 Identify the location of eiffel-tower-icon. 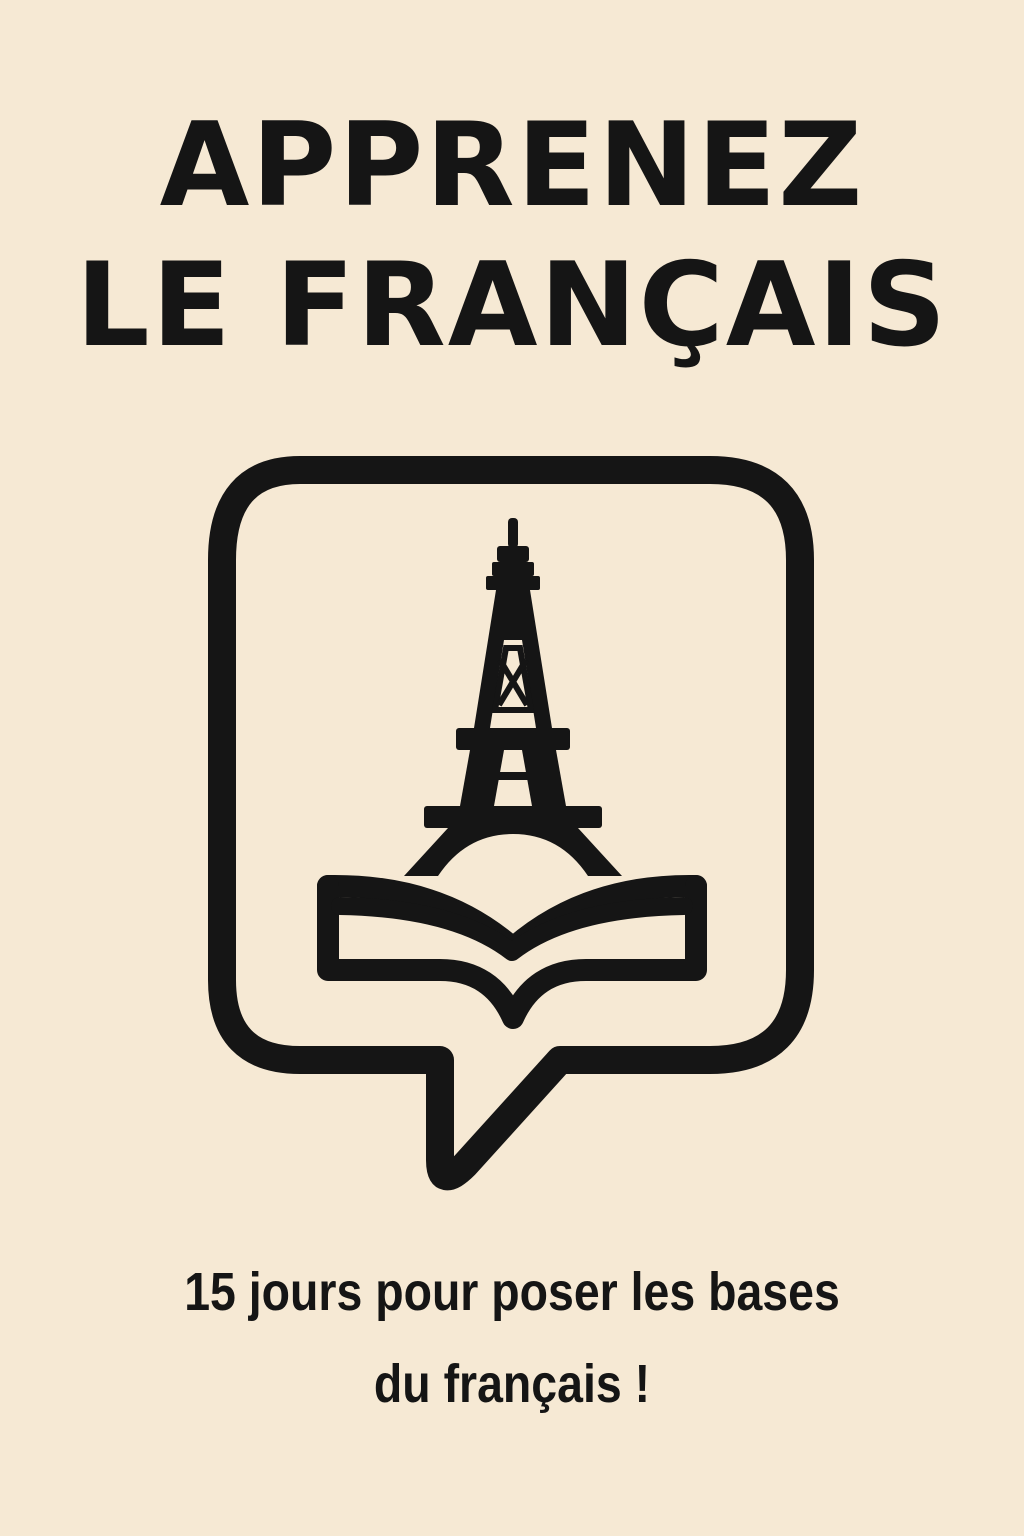
(513, 697).